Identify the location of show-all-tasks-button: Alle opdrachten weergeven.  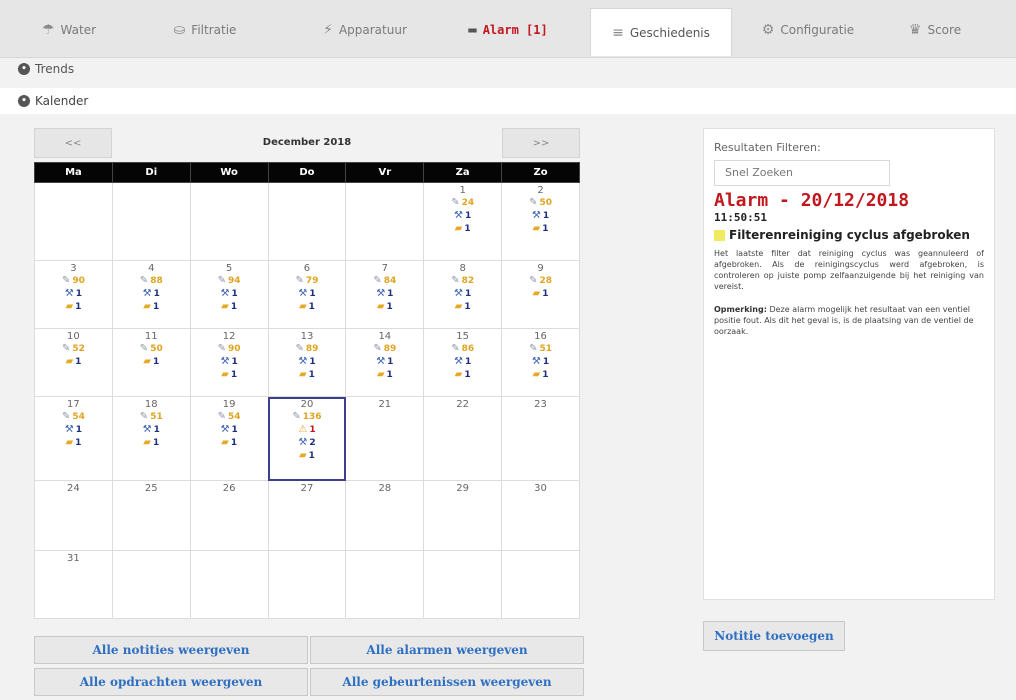
(171, 682).